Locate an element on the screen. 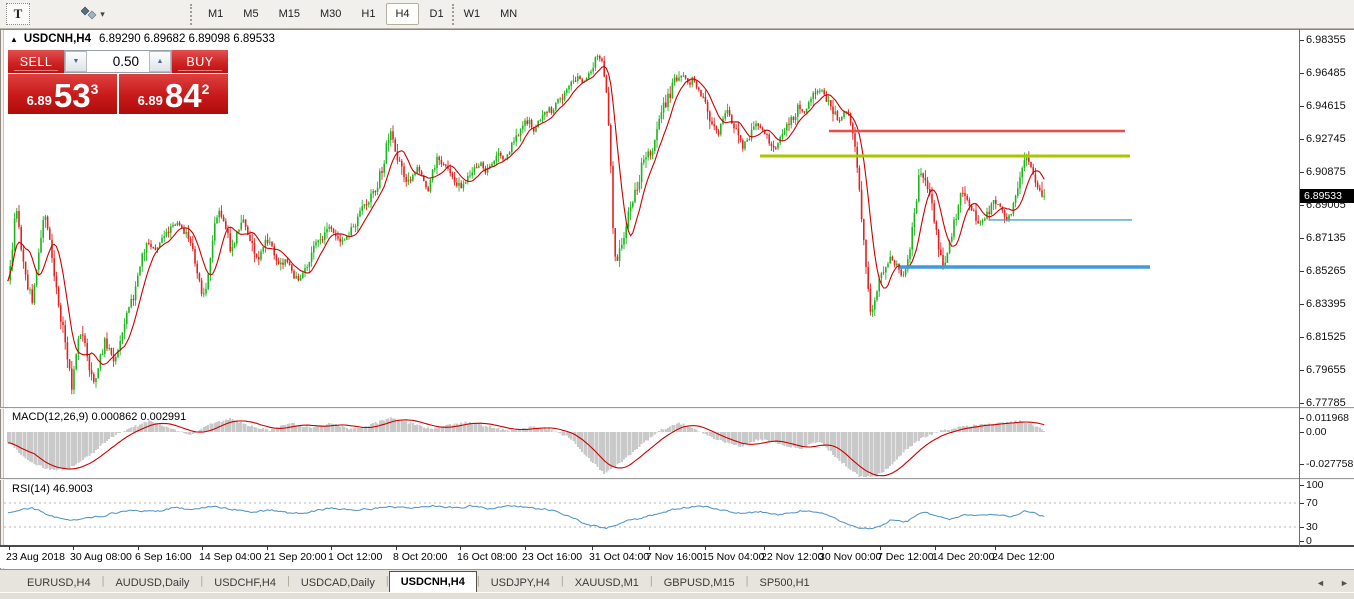 The height and width of the screenshot is (599, 1354). buy-price-prefix: 6.89 is located at coordinates (150, 100).